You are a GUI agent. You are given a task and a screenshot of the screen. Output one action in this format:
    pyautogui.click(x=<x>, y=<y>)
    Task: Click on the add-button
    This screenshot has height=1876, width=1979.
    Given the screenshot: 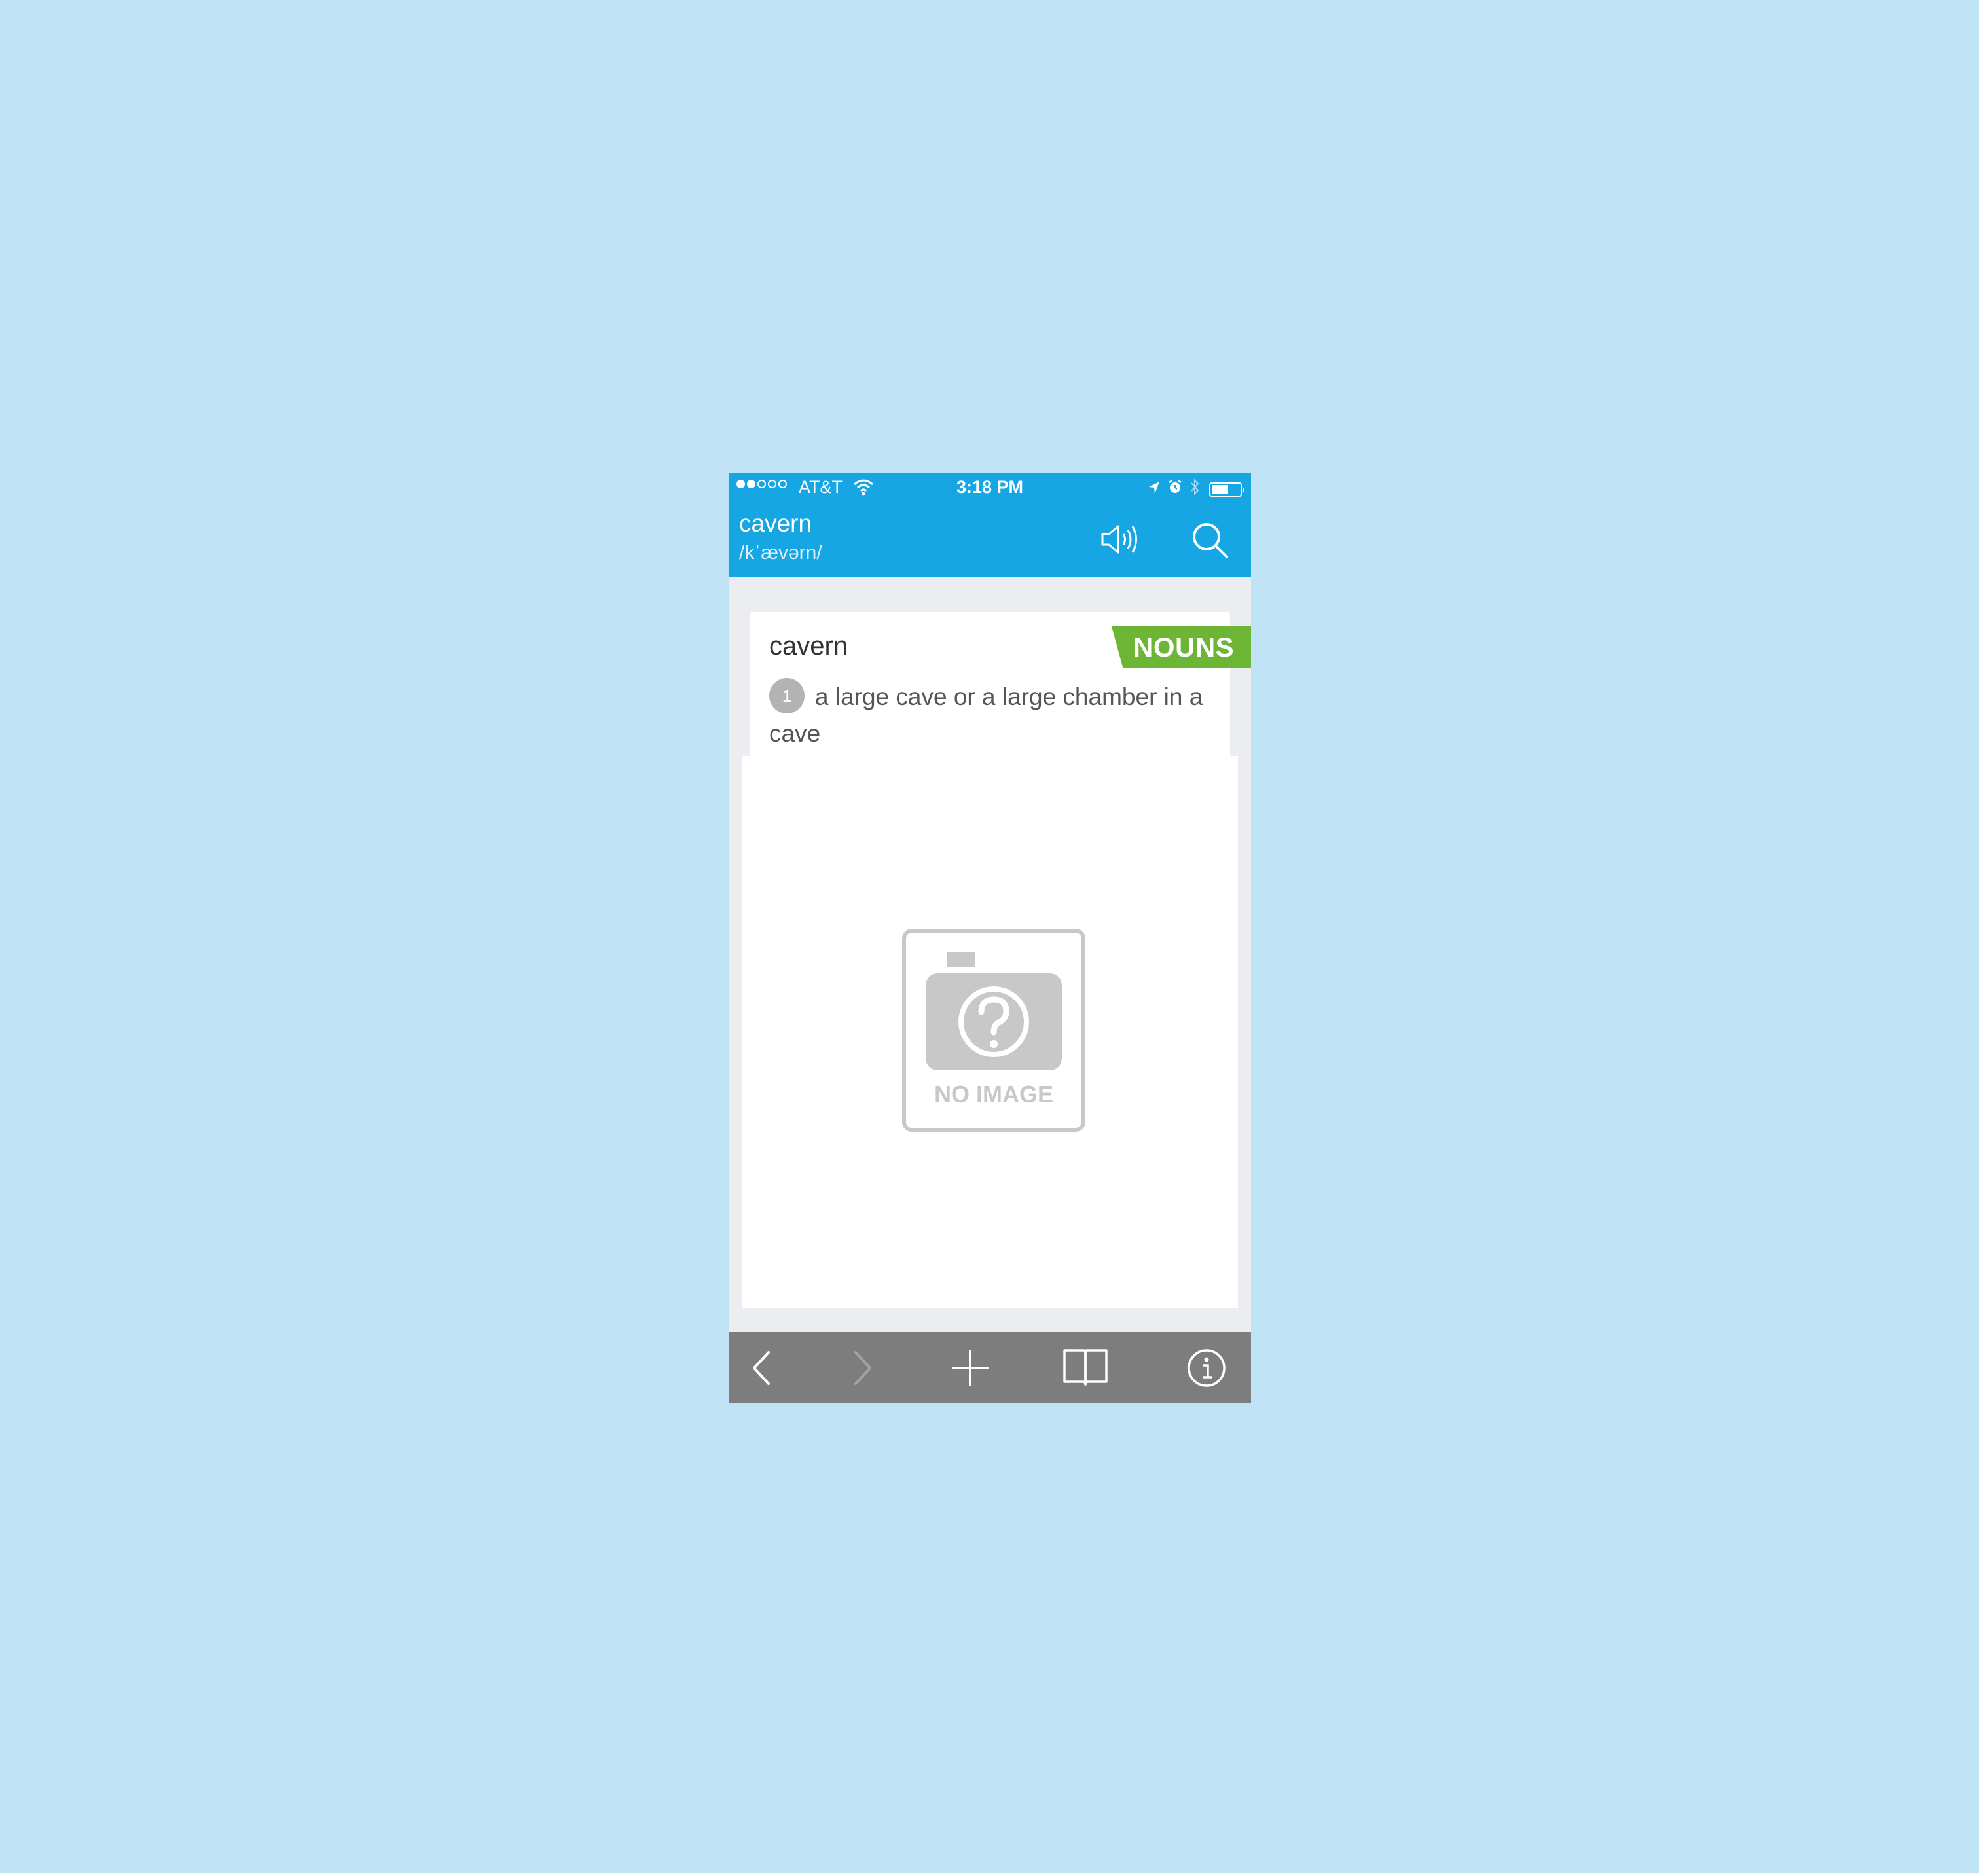 What is the action you would take?
    pyautogui.click(x=970, y=1367)
    